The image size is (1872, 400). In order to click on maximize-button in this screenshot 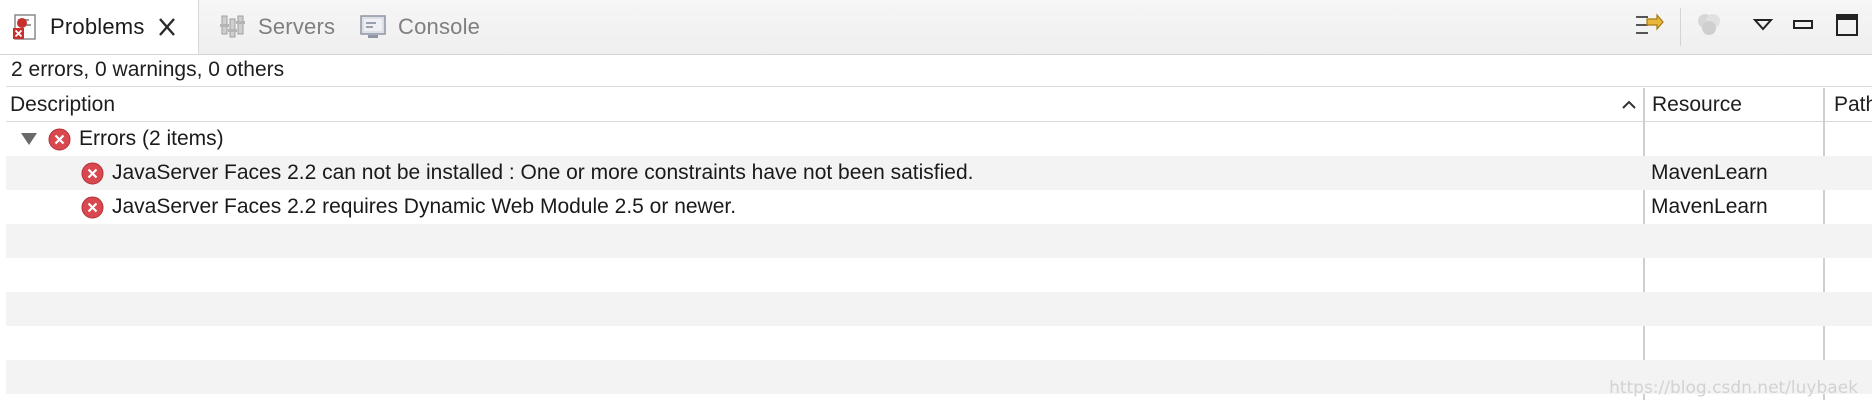, I will do `click(1847, 27)`.